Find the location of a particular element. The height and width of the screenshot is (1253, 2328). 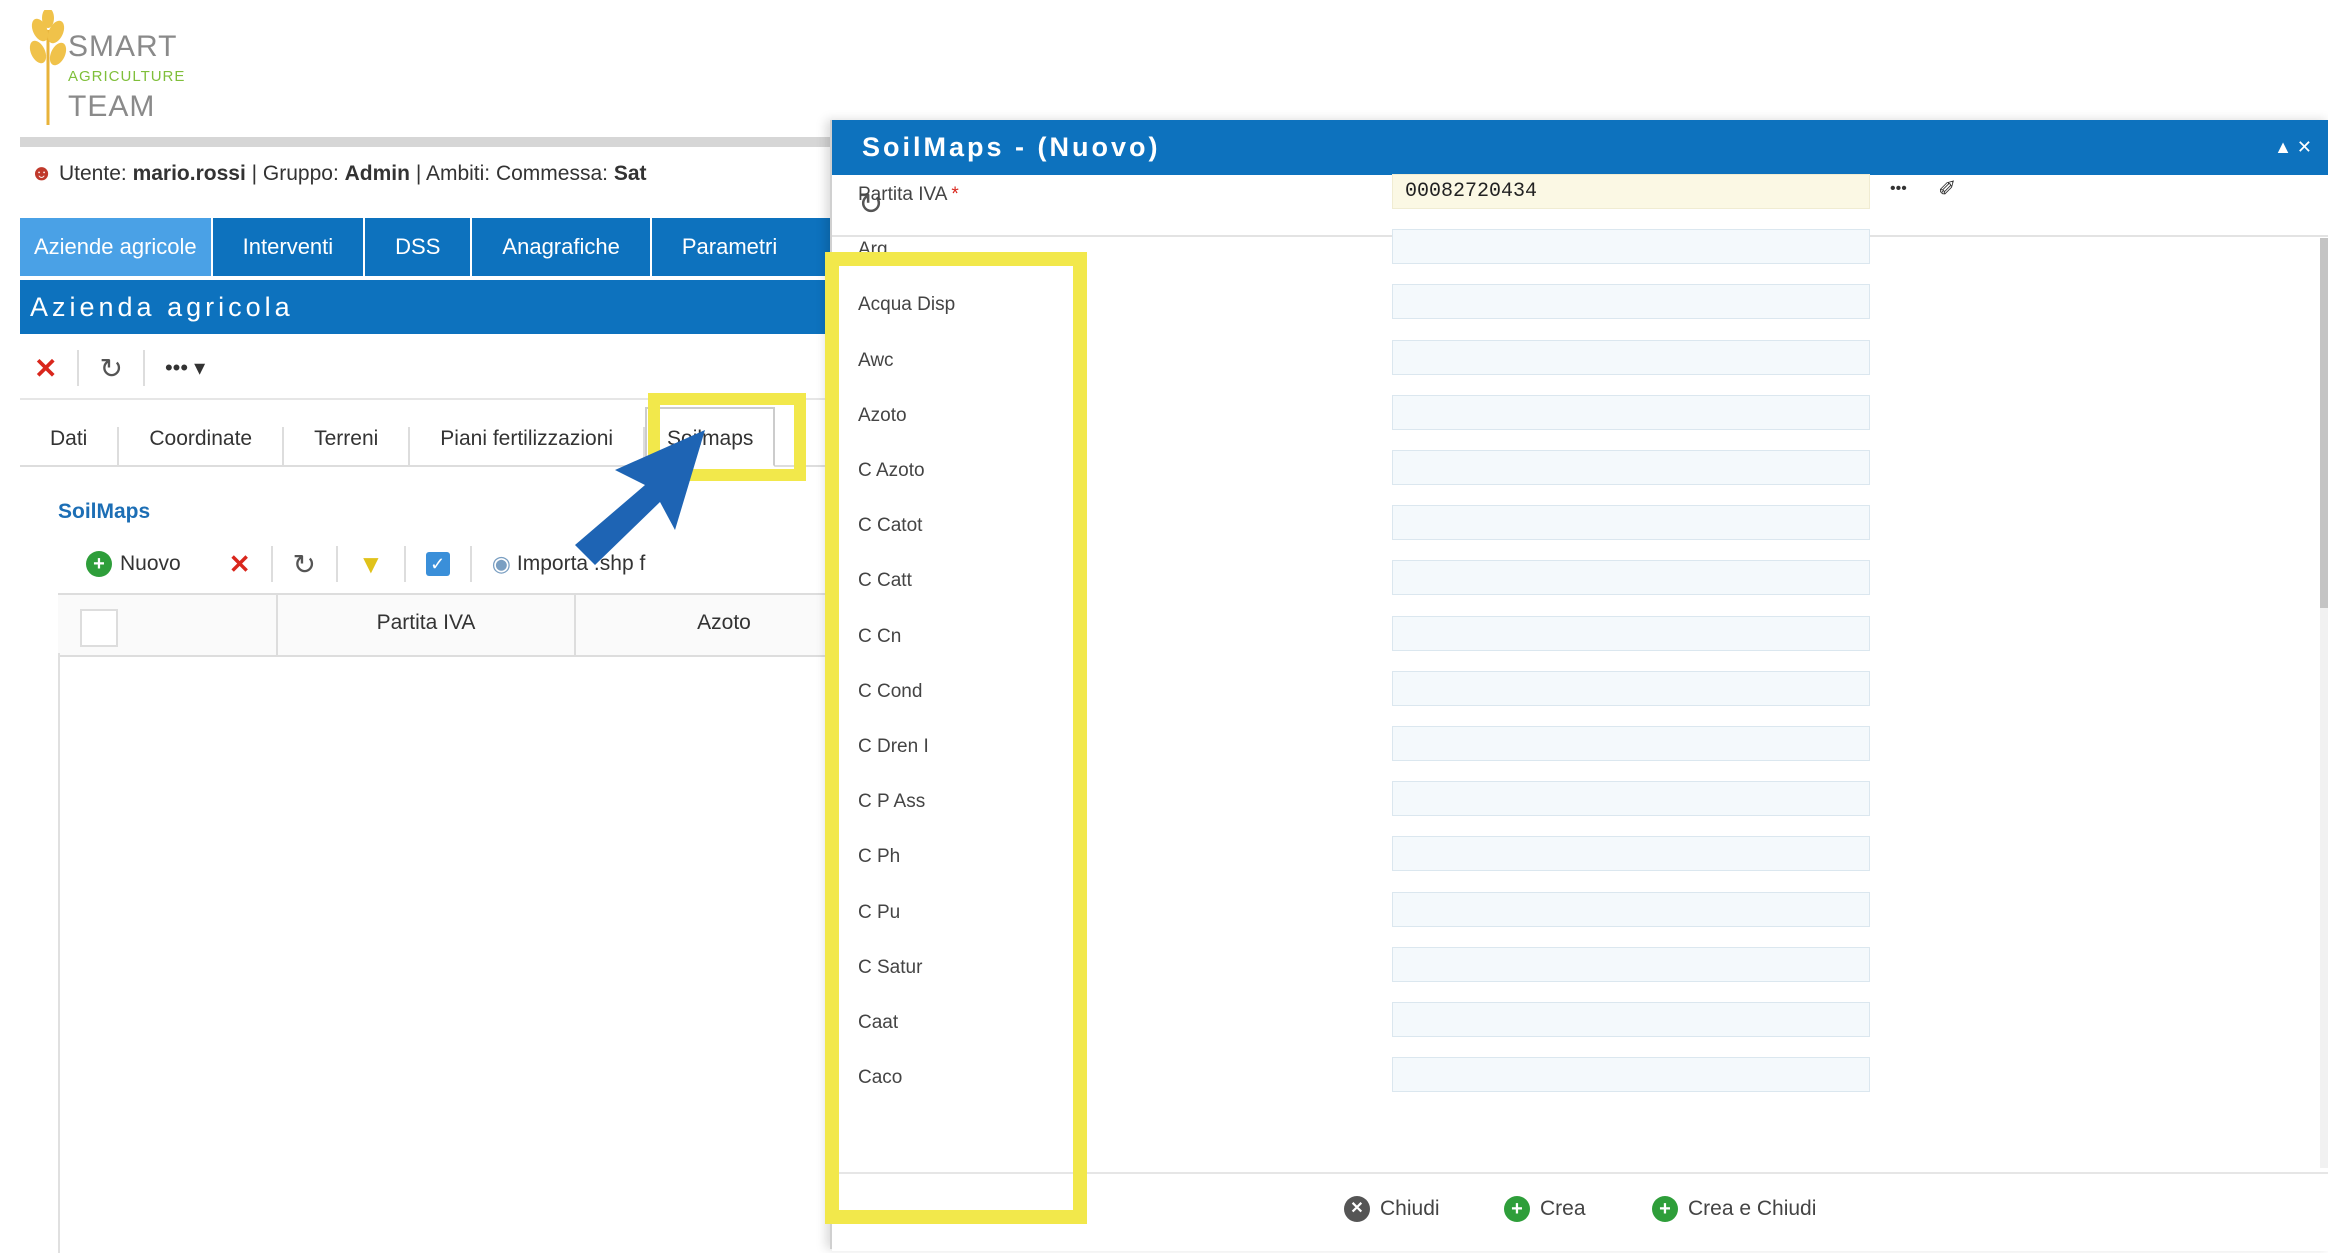

scope-name: Sat is located at coordinates (630, 173).